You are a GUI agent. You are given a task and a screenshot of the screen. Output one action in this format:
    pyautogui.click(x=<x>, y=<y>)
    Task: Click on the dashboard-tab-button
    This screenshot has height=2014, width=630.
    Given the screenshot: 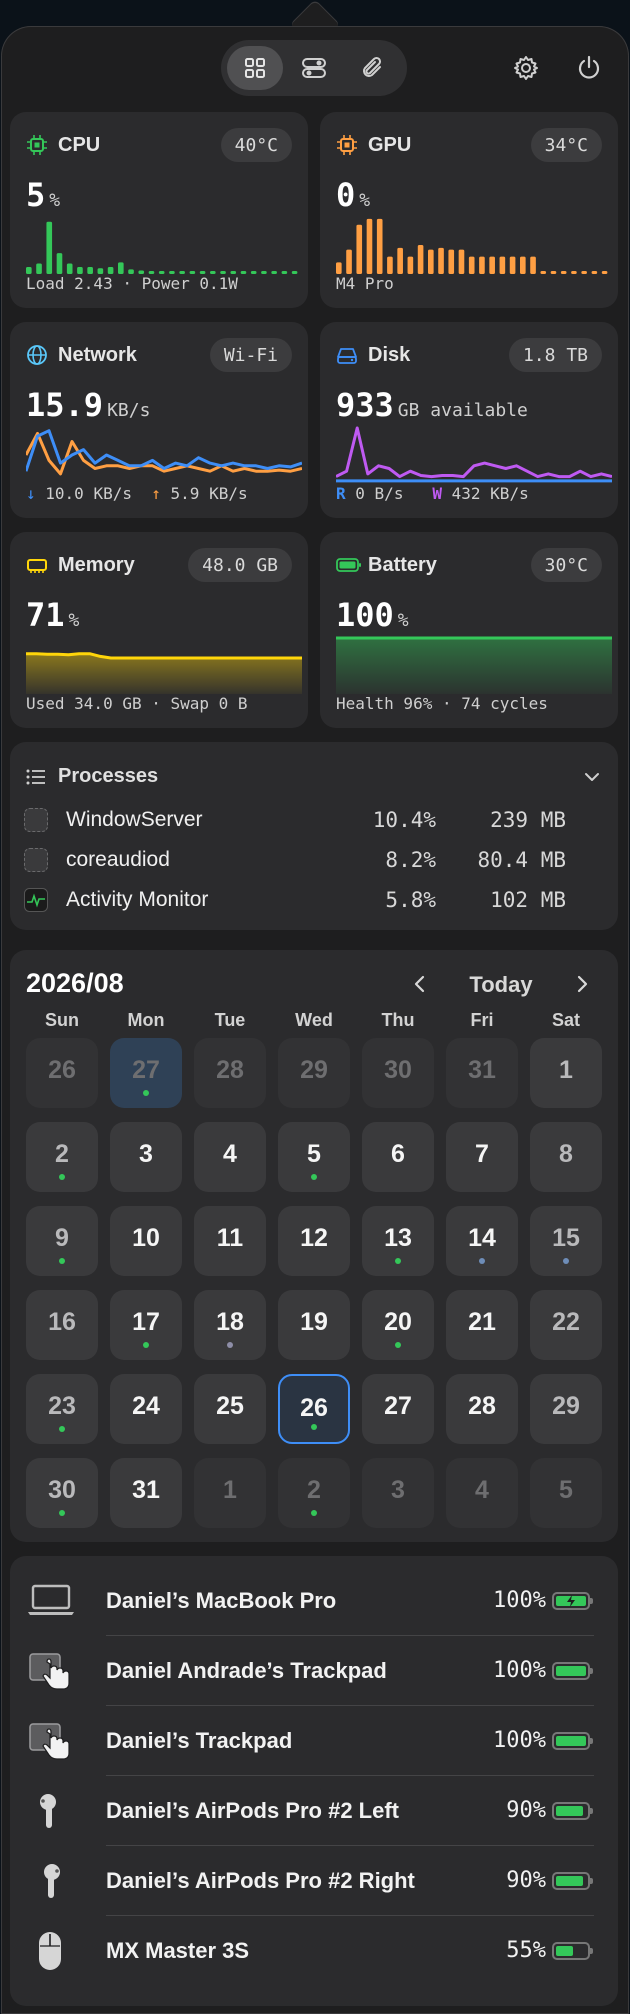 What is the action you would take?
    pyautogui.click(x=255, y=68)
    